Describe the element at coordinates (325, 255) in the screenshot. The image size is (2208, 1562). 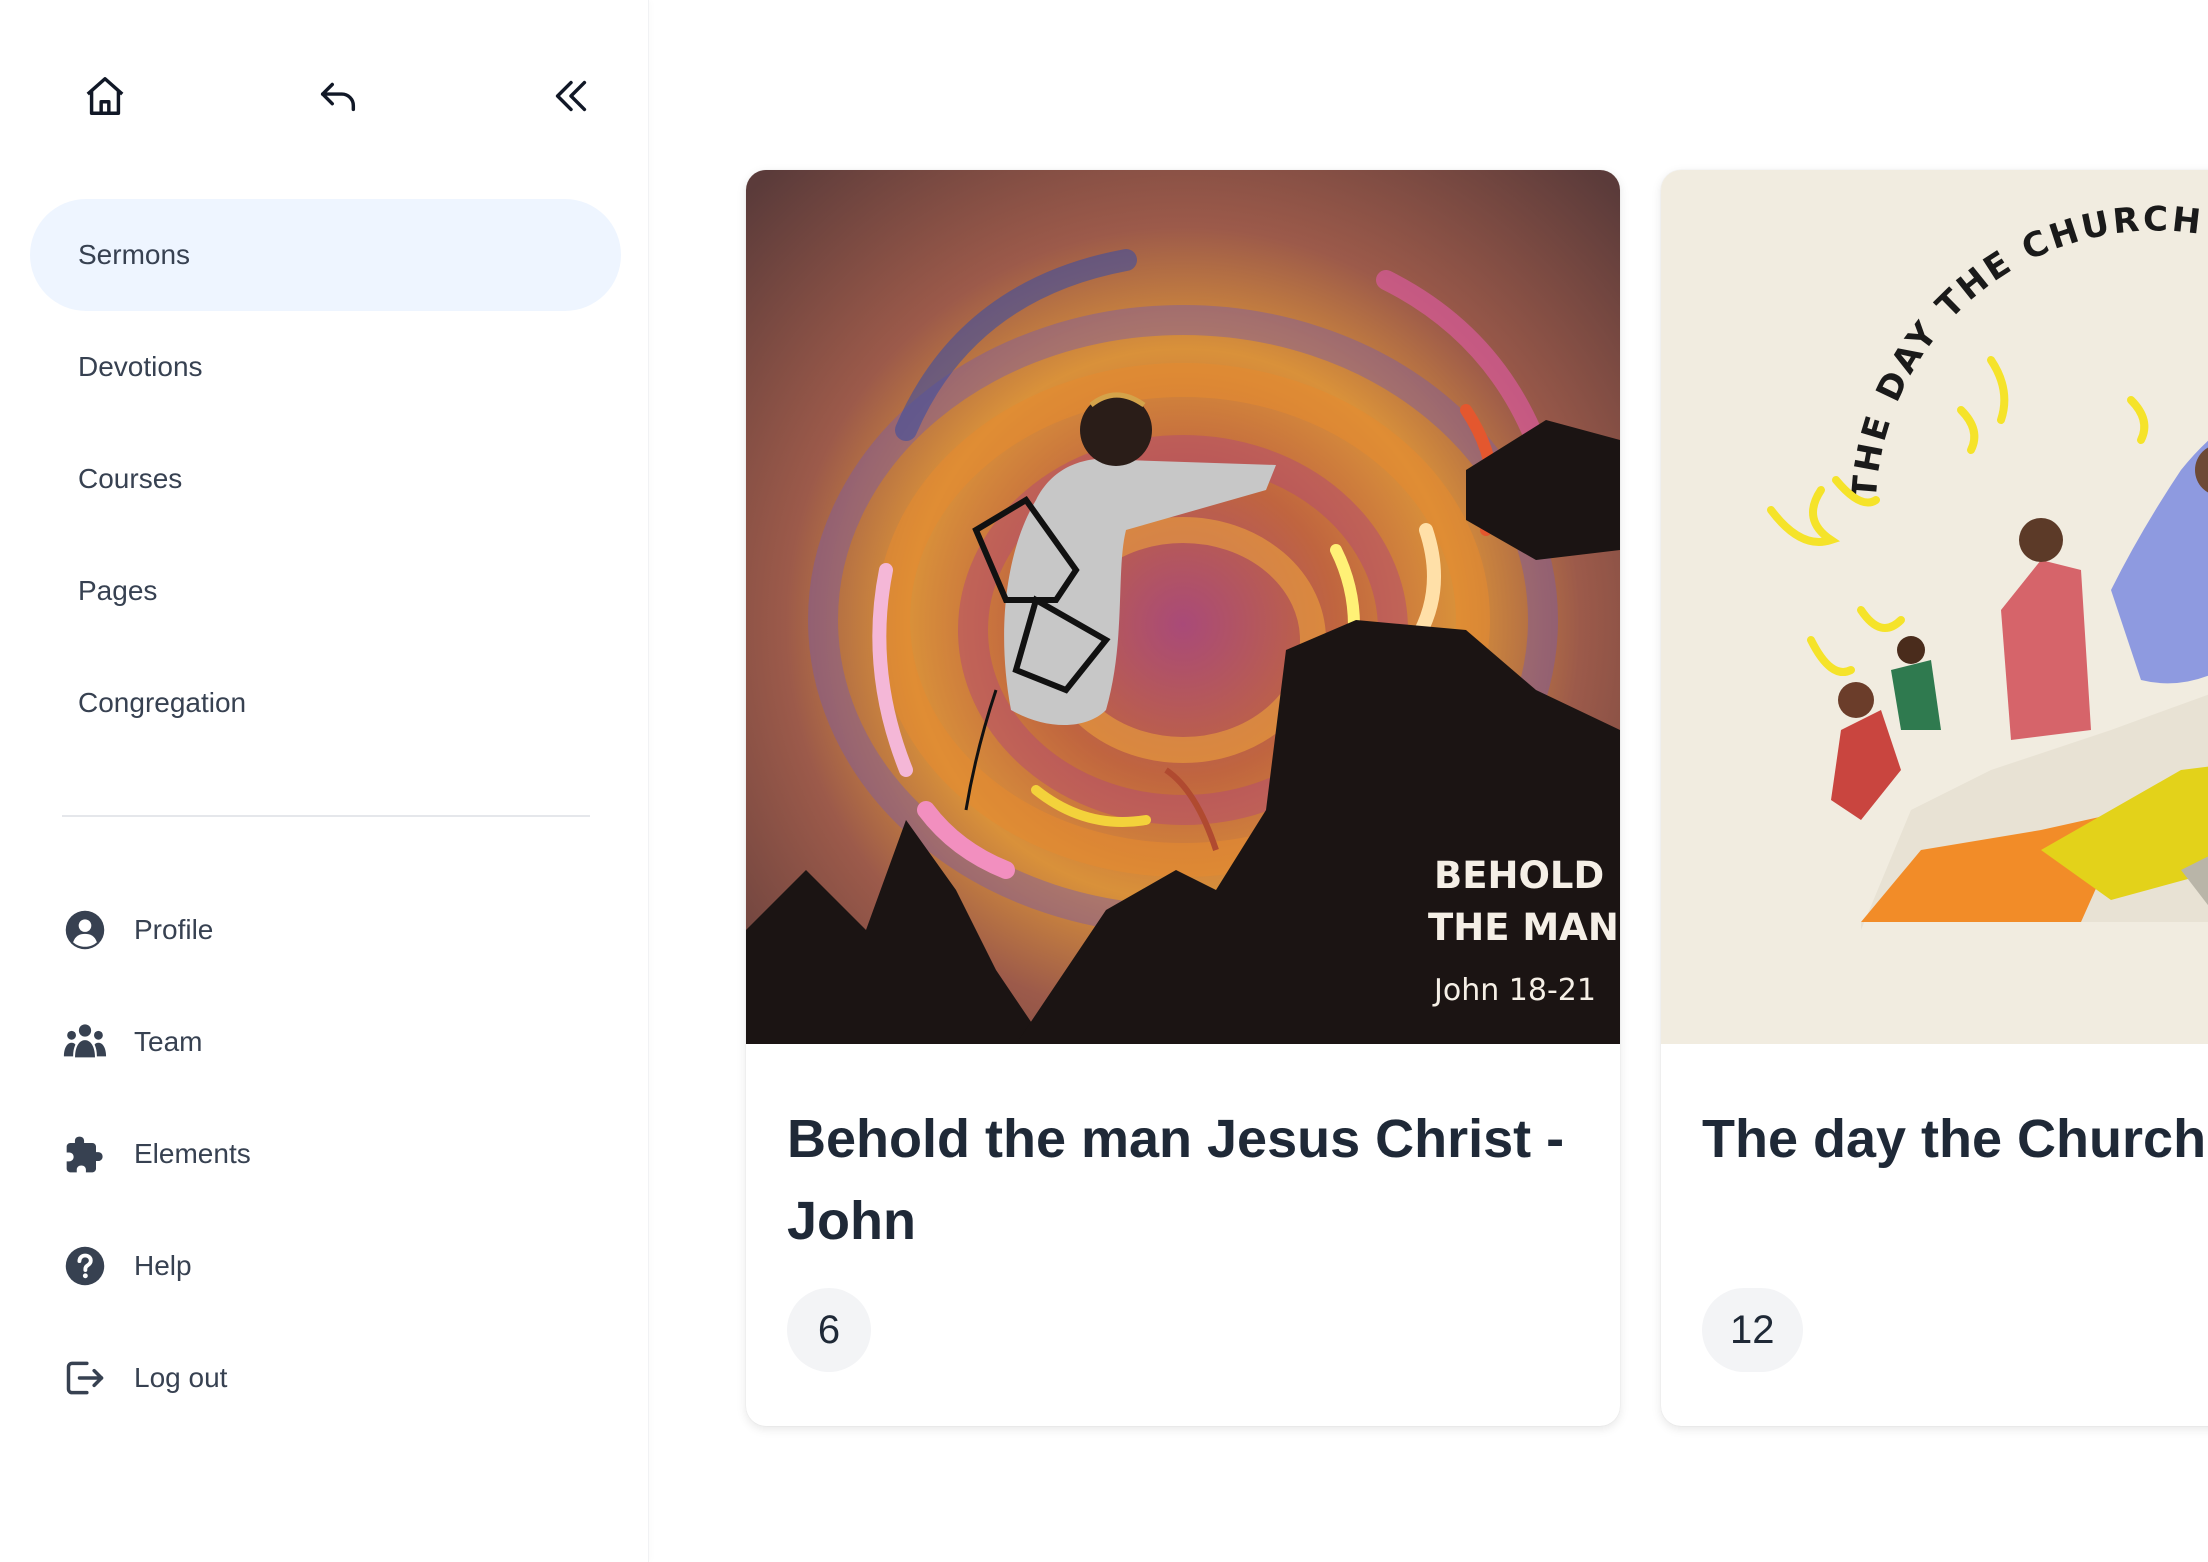
I see `sidebar-item-sermons: Sermons` at that location.